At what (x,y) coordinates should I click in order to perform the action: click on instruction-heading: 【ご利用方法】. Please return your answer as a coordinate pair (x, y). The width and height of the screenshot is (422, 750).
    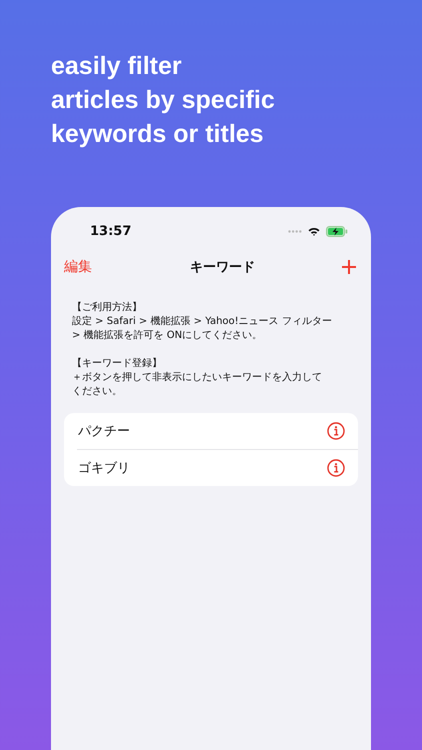
    Looking at the image, I should click on (107, 308).